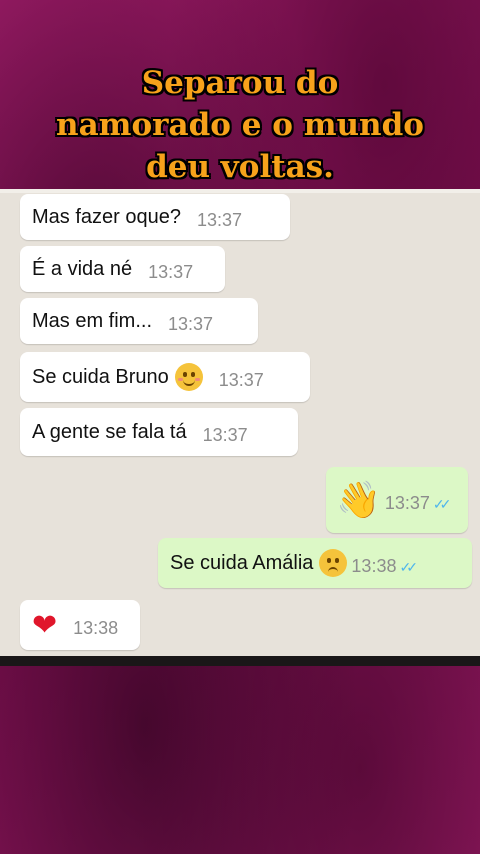 This screenshot has height=854, width=480. What do you see at coordinates (82, 268) in the screenshot?
I see `message-text: É a vida né` at bounding box center [82, 268].